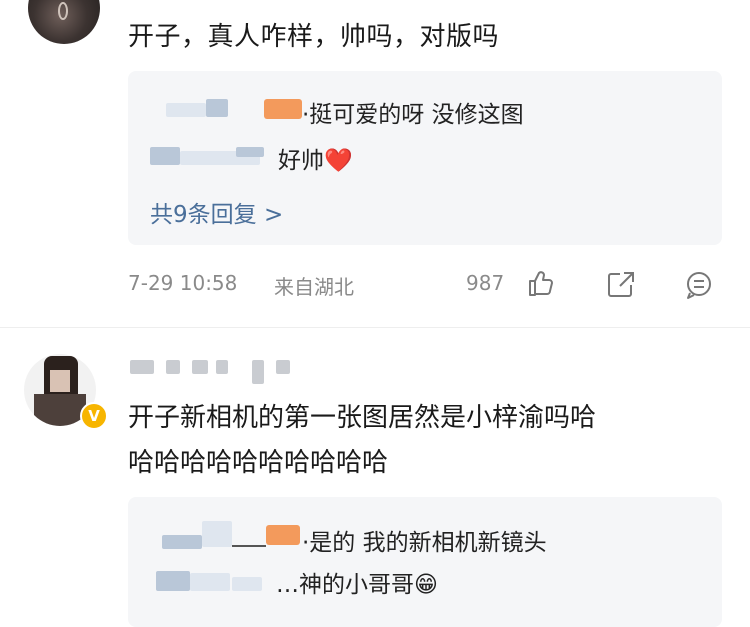  I want to click on earring-detail, so click(63, 11).